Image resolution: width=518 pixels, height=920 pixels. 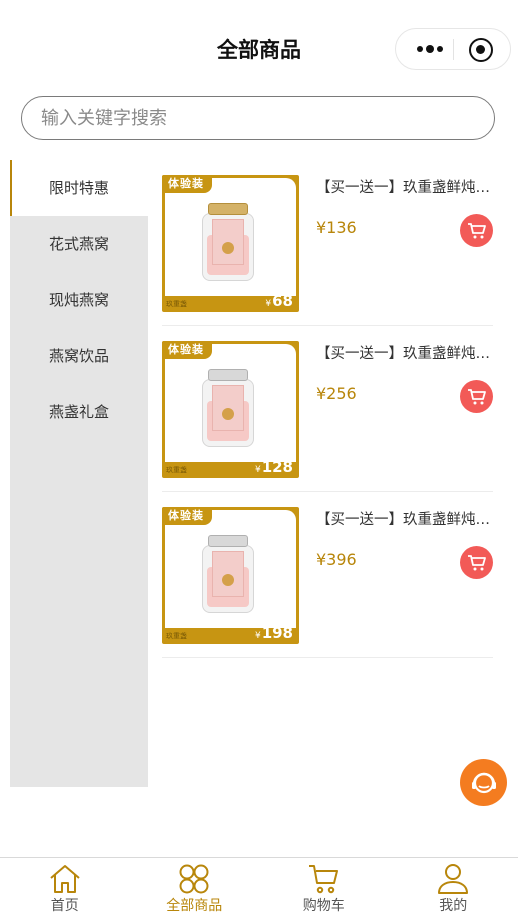 I want to click on search-box, so click(x=258, y=118).